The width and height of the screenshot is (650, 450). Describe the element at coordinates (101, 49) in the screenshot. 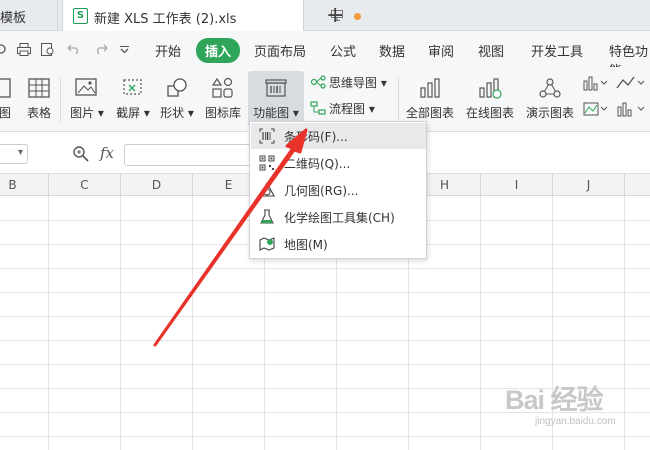

I see `redo-icon` at that location.